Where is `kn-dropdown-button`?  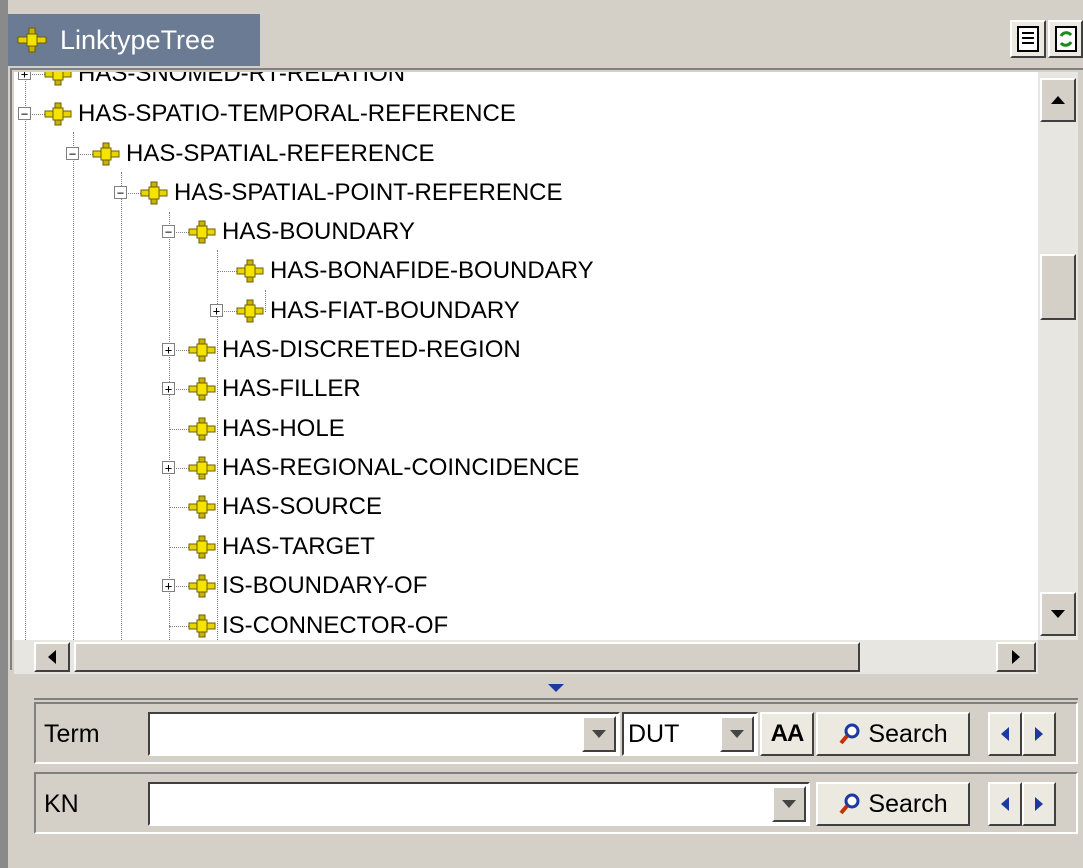 kn-dropdown-button is located at coordinates (789, 804).